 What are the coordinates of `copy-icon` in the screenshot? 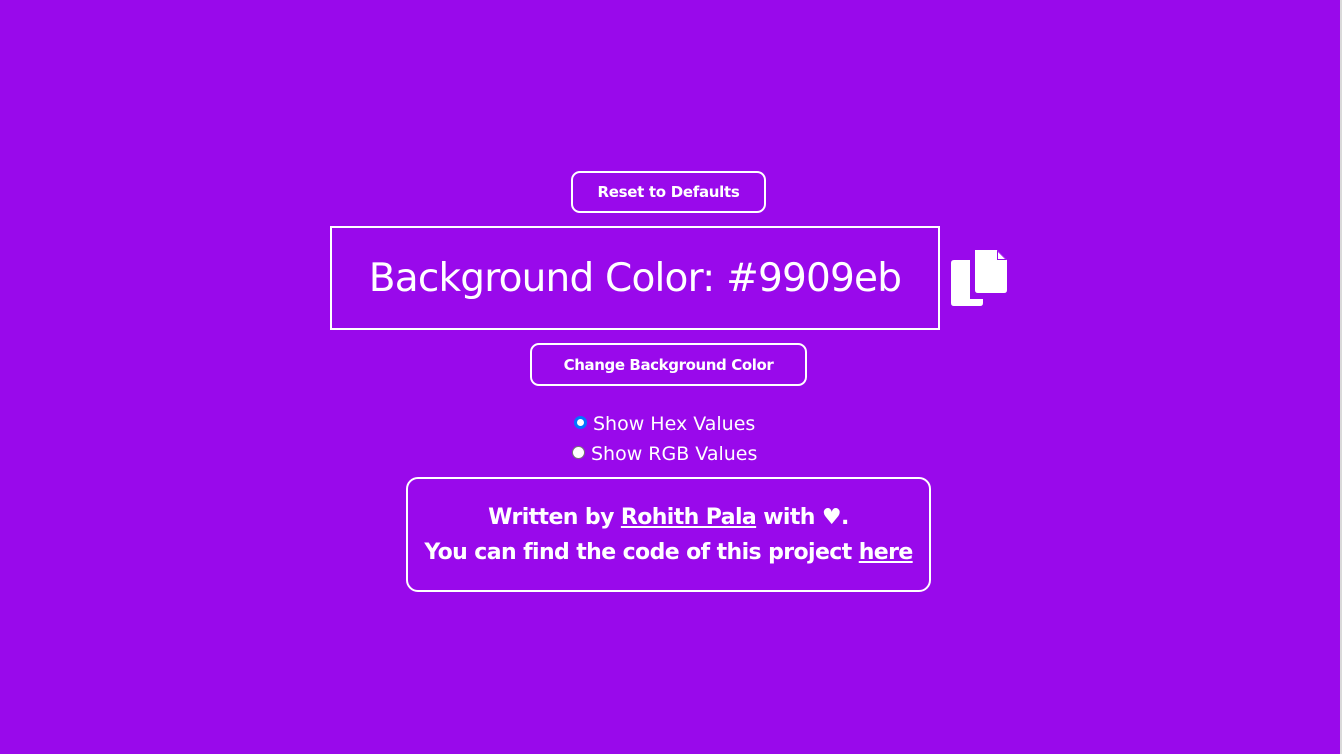 It's located at (979, 277).